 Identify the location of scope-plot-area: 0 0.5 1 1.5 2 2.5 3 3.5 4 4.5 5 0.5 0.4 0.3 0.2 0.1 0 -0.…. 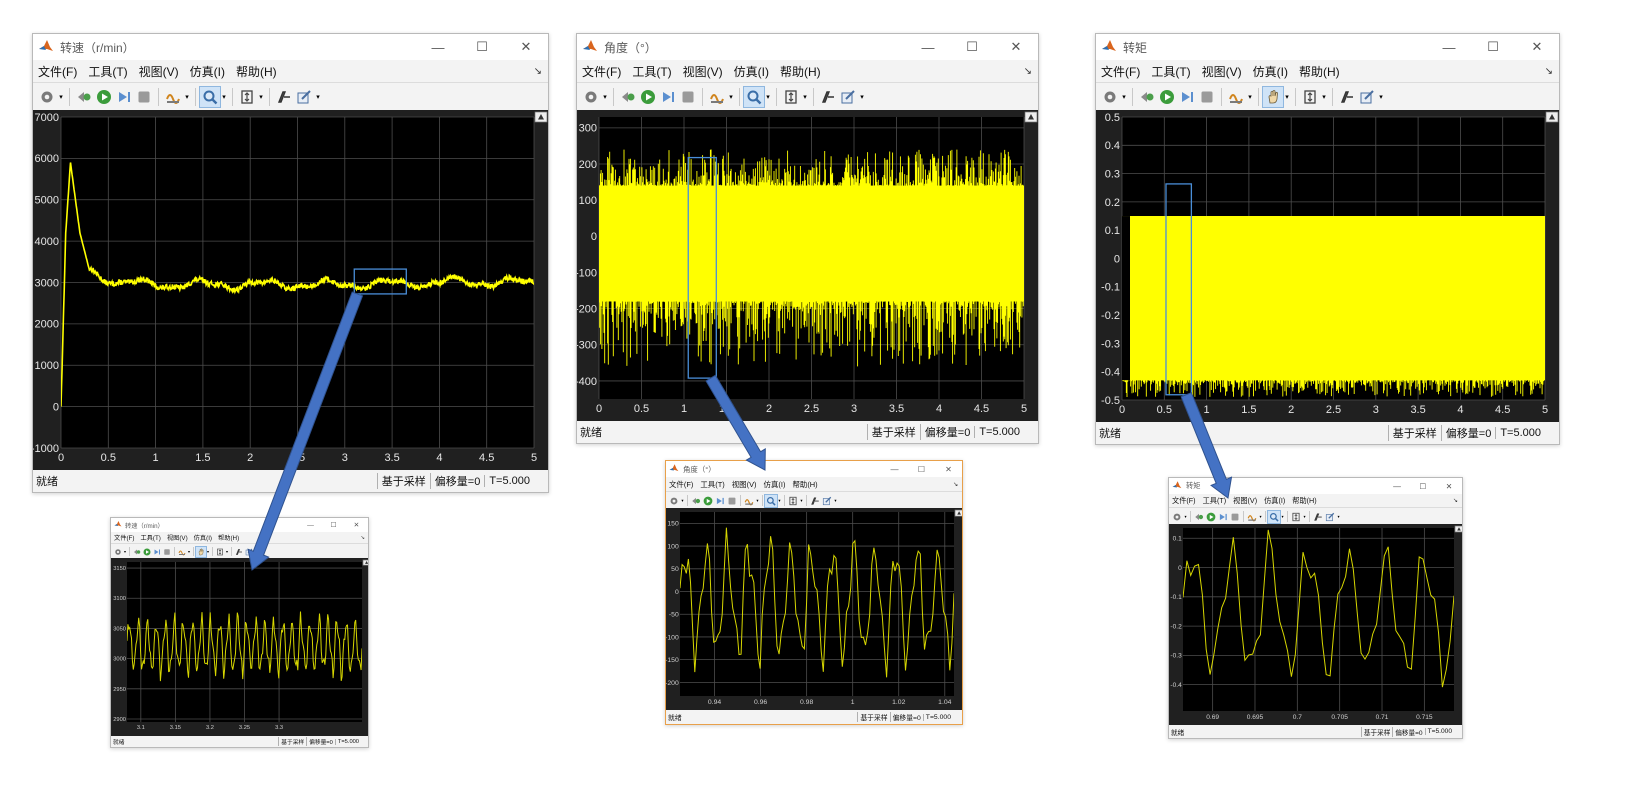
(1327, 266).